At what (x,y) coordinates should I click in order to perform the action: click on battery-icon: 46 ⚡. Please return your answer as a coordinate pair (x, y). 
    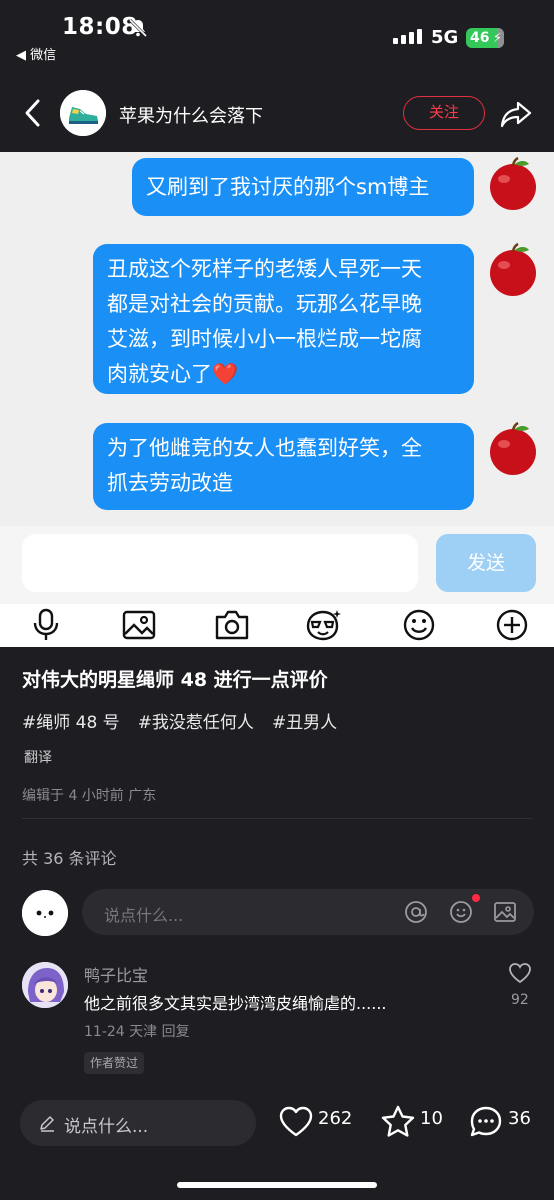
    Looking at the image, I should click on (485, 38).